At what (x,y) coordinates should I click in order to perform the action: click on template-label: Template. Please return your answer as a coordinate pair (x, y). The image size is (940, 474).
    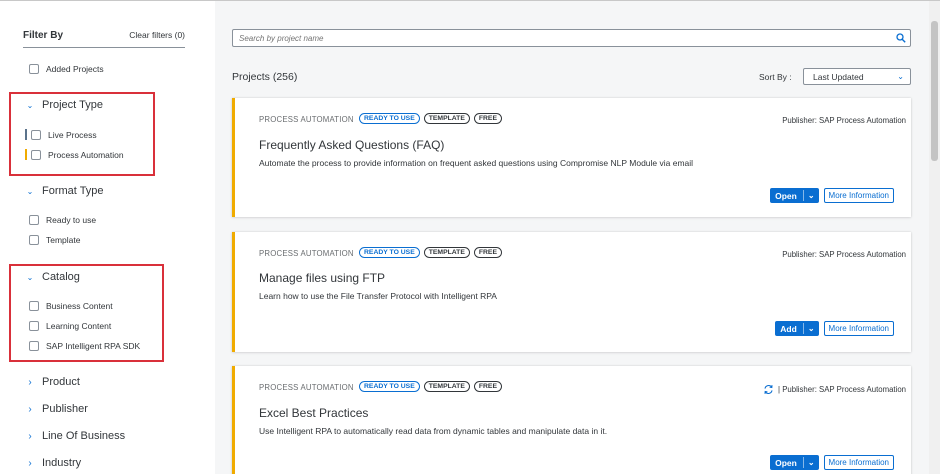
    Looking at the image, I should click on (63, 240).